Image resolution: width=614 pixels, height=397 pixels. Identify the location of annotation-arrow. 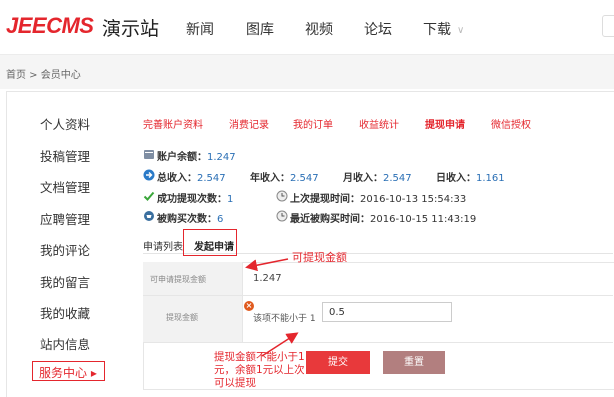
(267, 265).